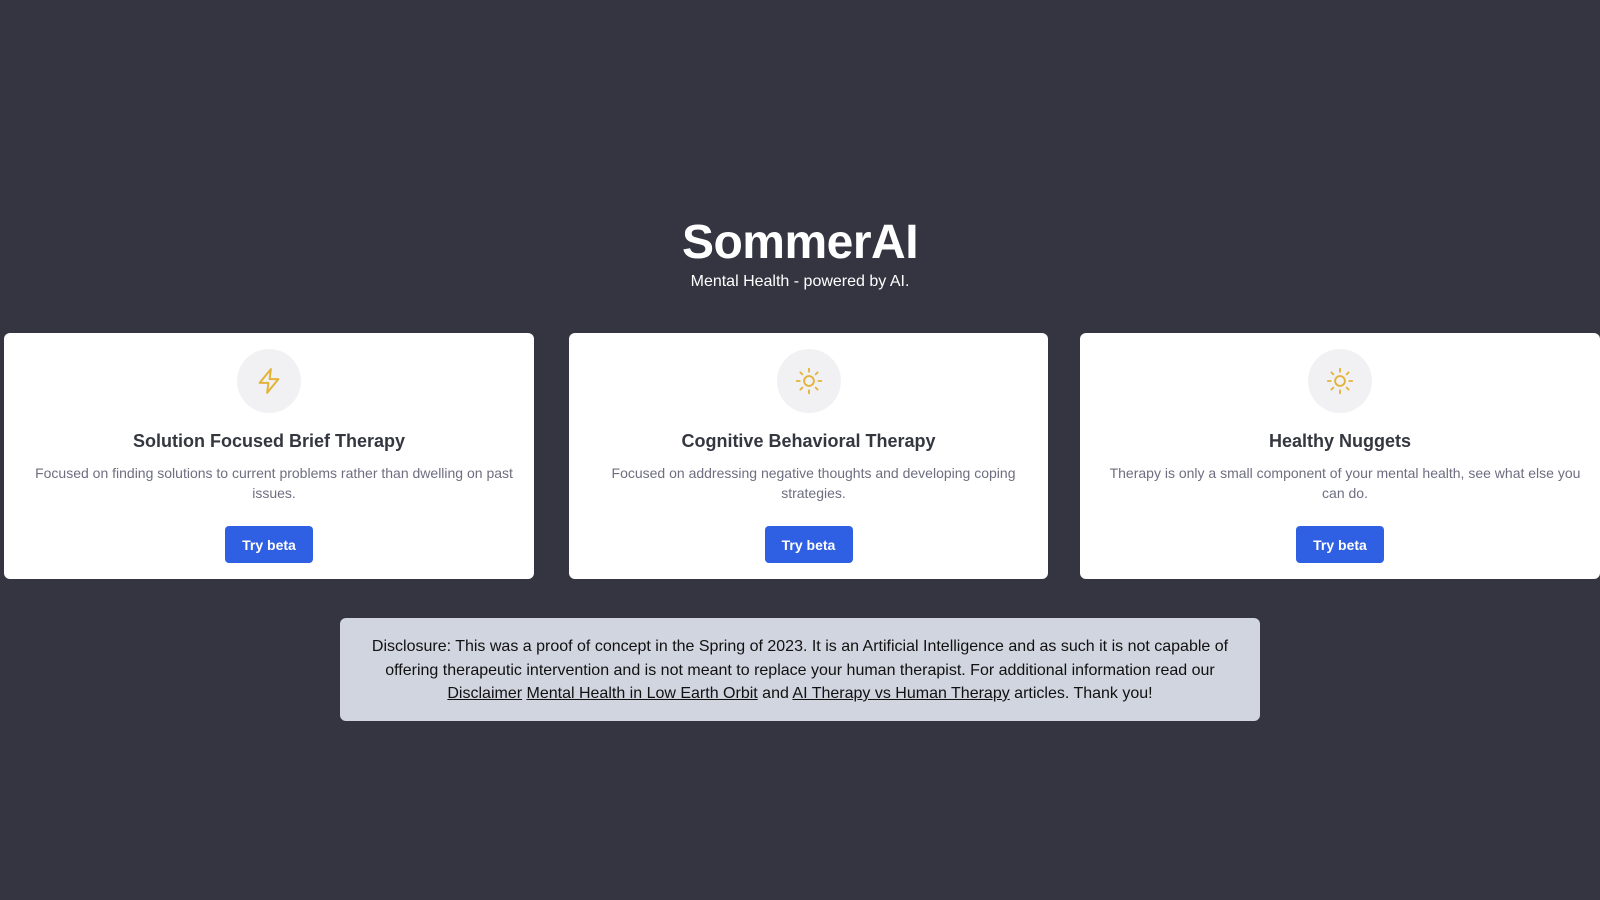 Image resolution: width=1600 pixels, height=900 pixels. What do you see at coordinates (1340, 441) in the screenshot?
I see `card-title: Healthy Nuggets` at bounding box center [1340, 441].